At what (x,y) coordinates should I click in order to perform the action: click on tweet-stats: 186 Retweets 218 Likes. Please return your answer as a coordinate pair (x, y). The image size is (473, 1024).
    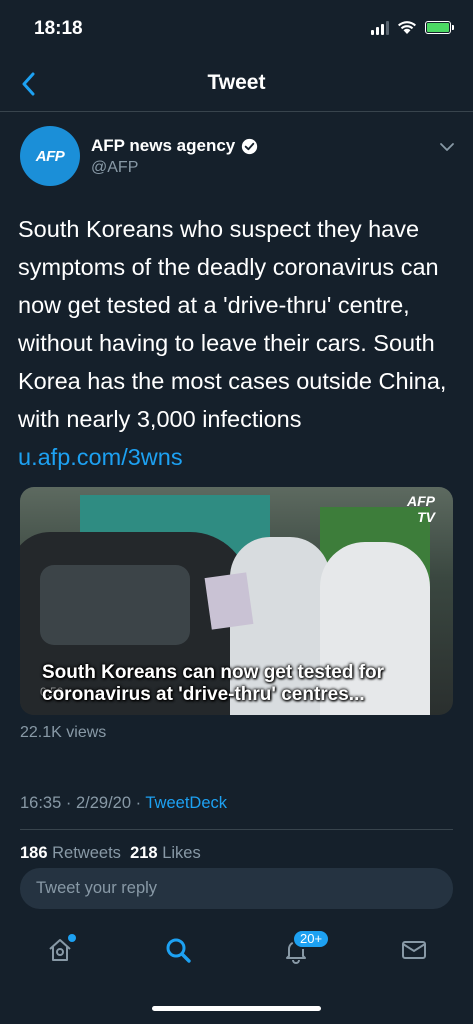
    Looking at the image, I should click on (110, 852).